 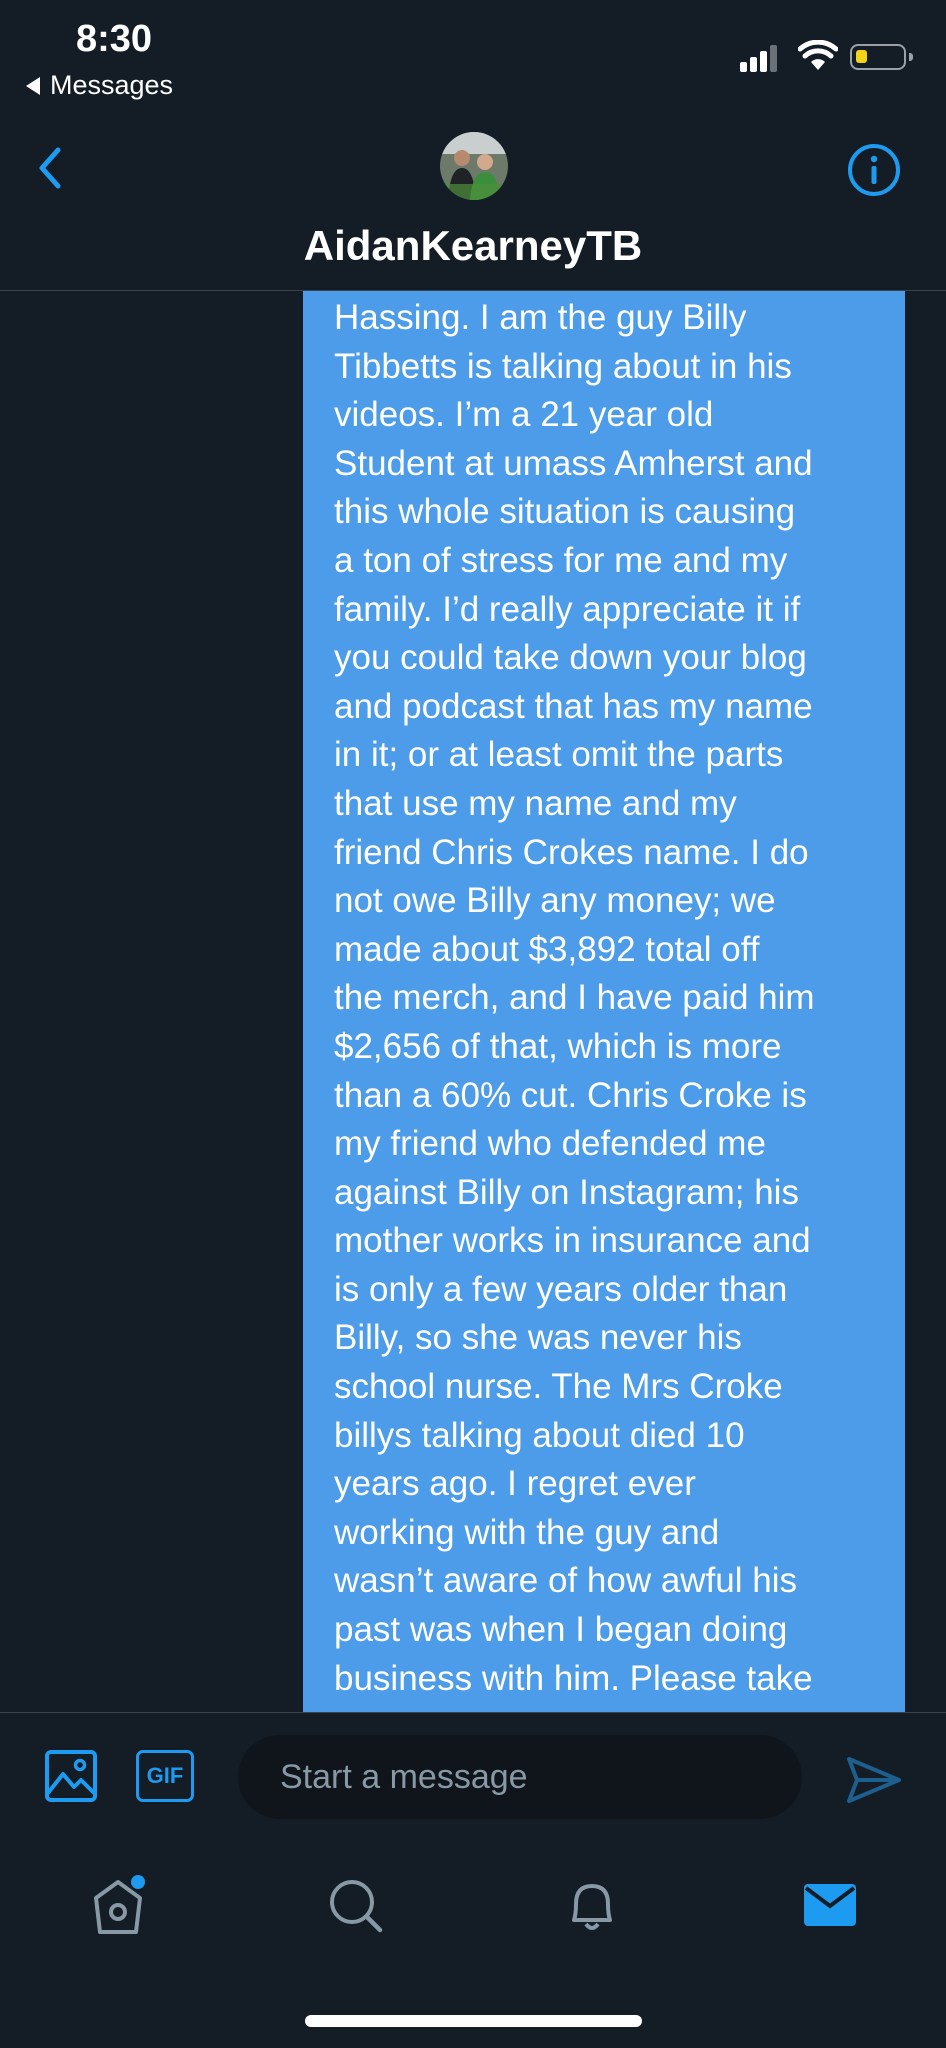 I want to click on contact-name: AidanKearneyTB, so click(x=473, y=246).